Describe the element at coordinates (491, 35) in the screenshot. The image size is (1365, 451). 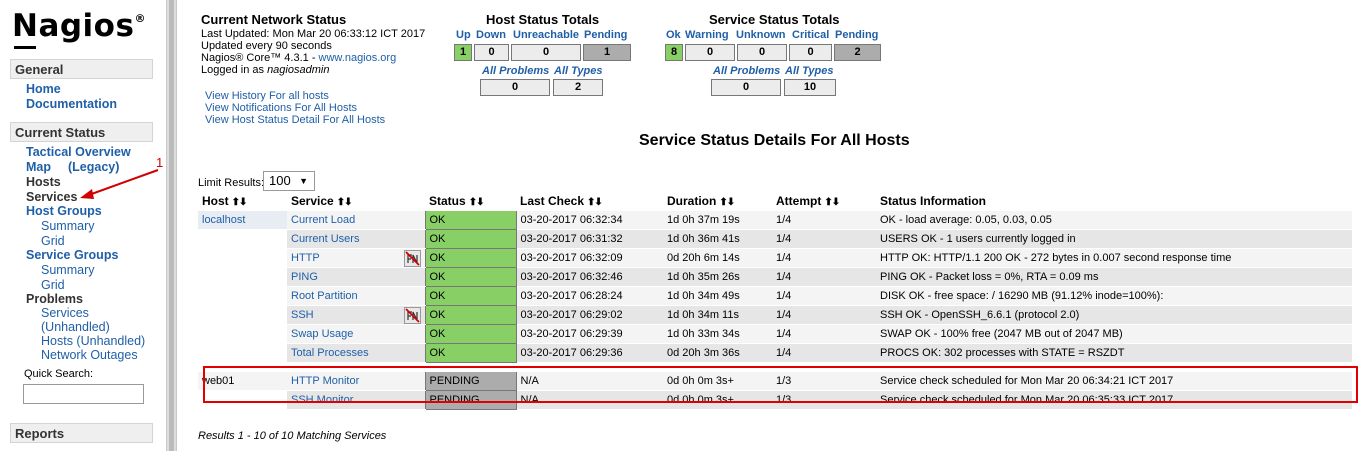
I see `host-down-header: Down` at that location.